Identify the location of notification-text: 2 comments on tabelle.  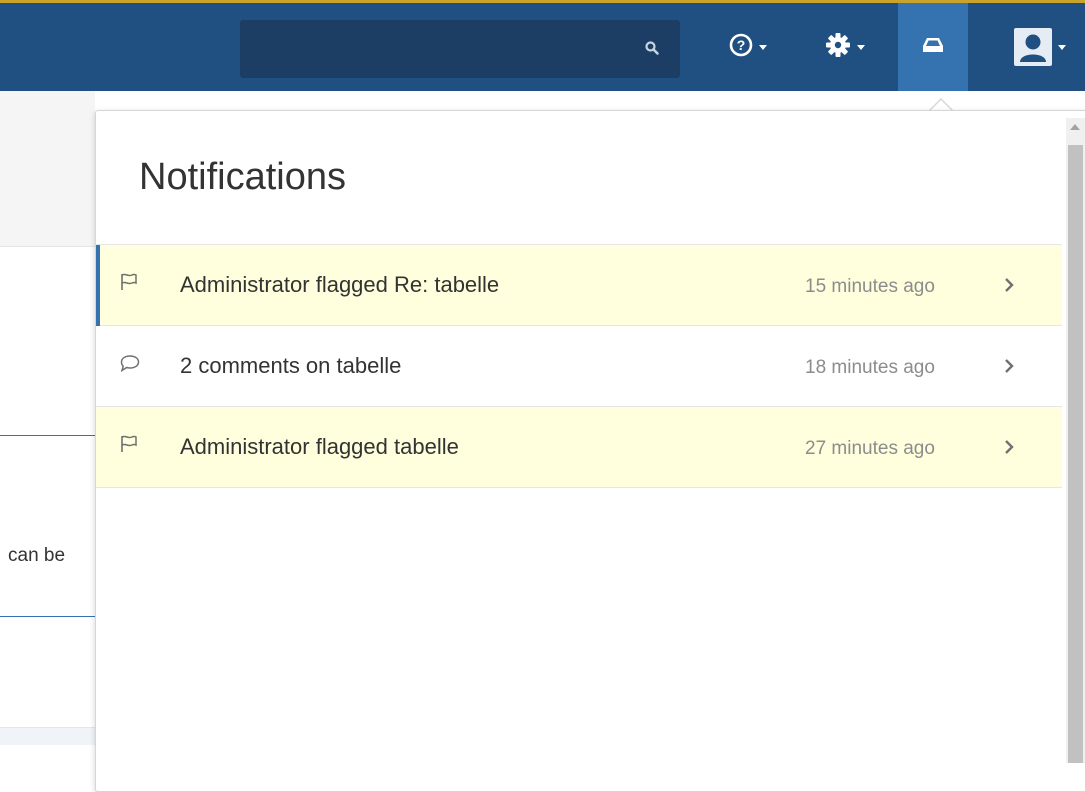
(291, 365).